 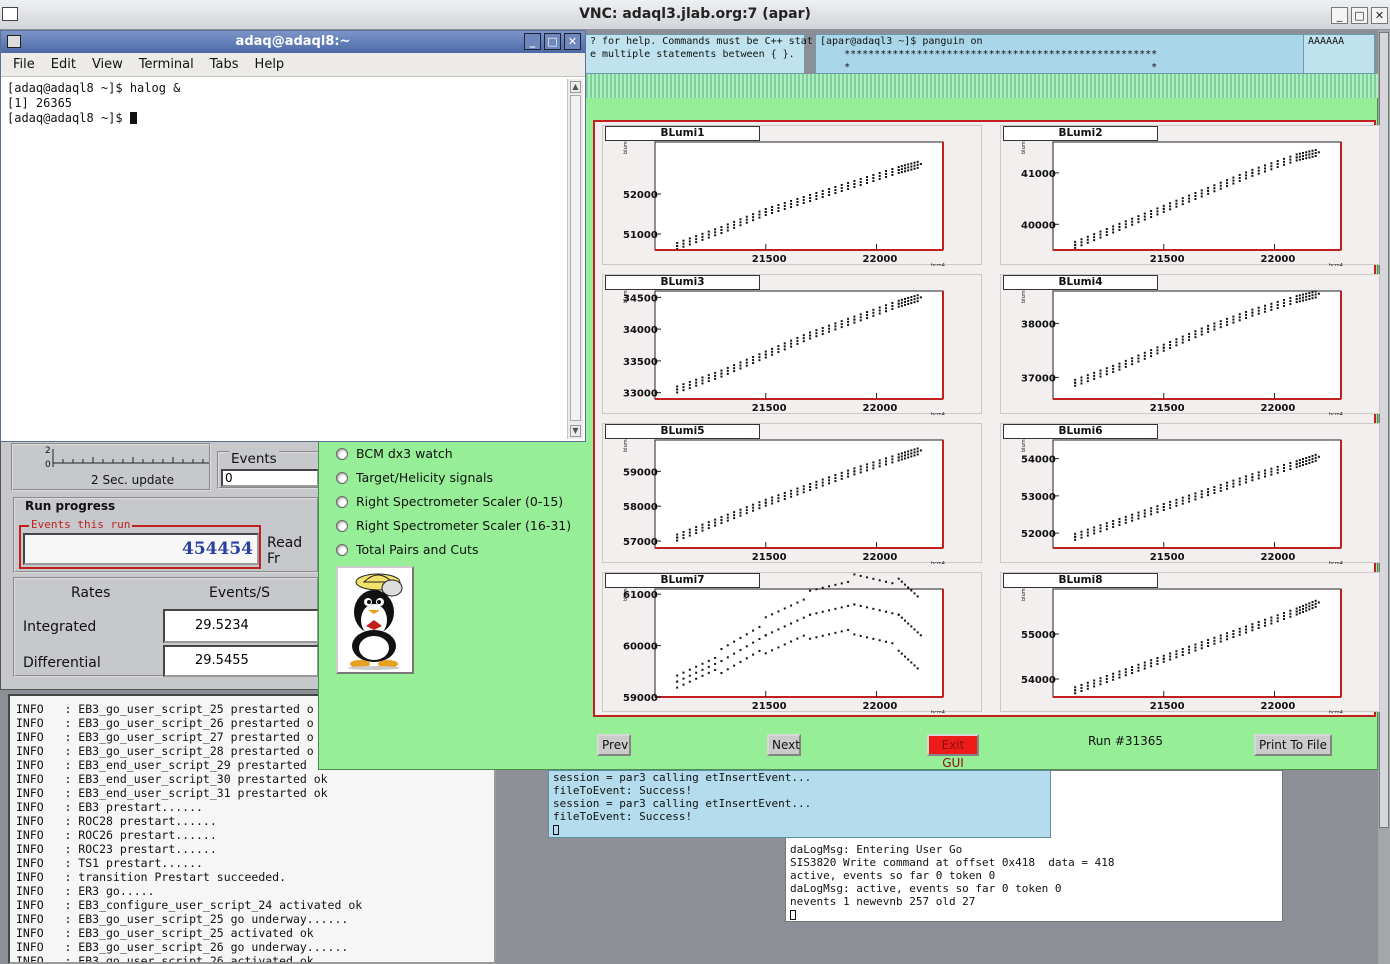 What do you see at coordinates (107, 64) in the screenshot?
I see `menu-view: View` at bounding box center [107, 64].